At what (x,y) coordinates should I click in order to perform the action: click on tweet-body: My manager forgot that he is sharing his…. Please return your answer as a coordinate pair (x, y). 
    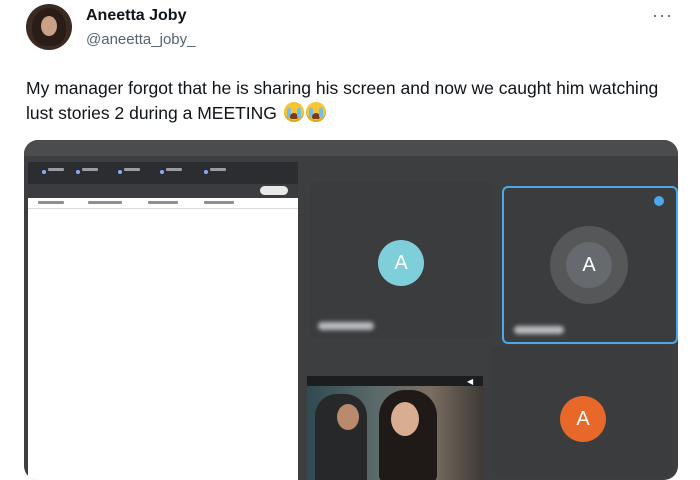
    Looking at the image, I should click on (342, 100).